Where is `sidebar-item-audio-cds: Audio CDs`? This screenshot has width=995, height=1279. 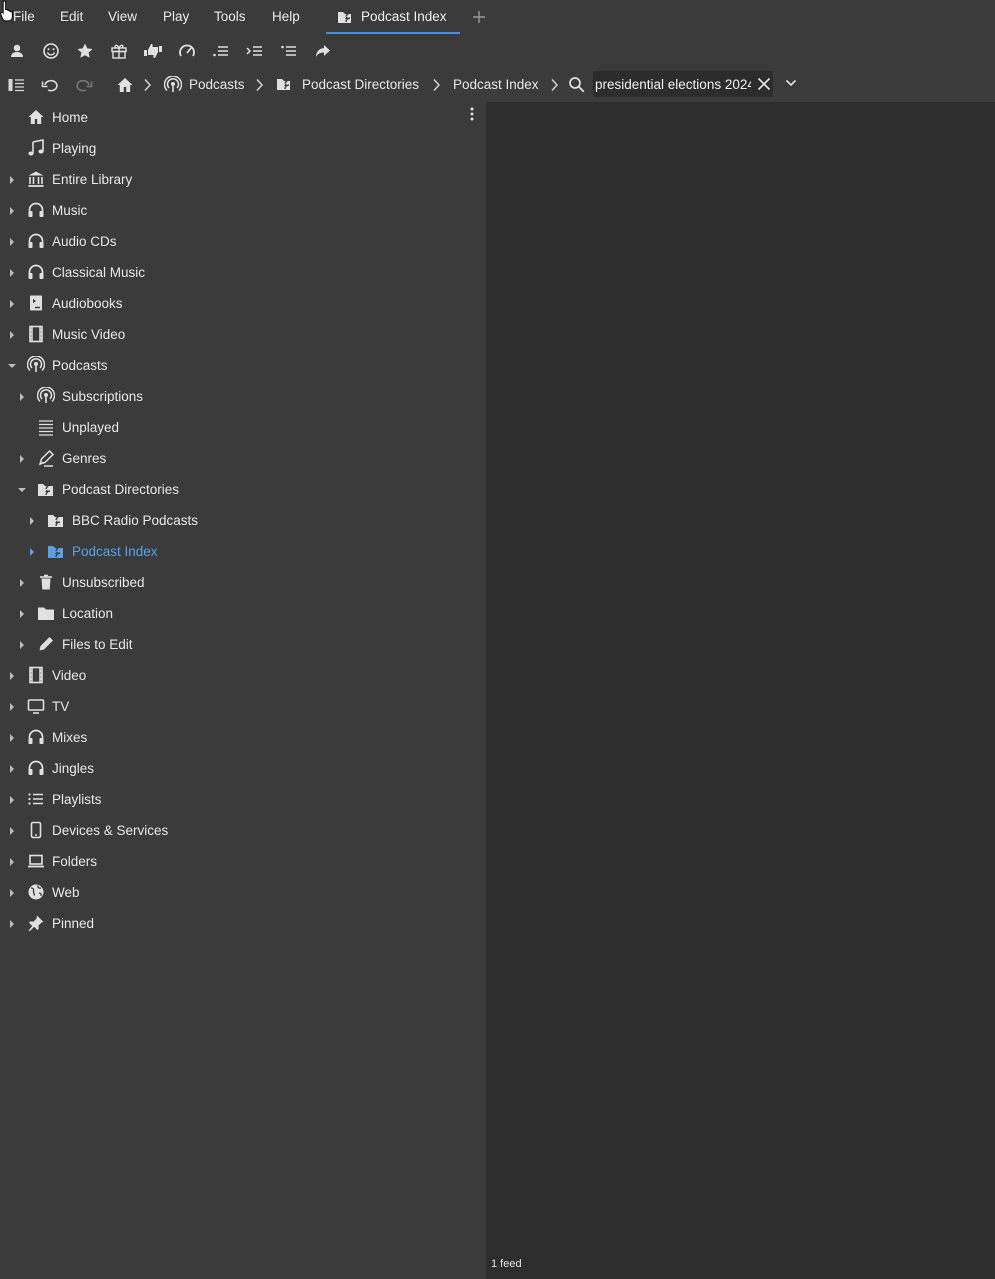
sidebar-item-audio-cds: Audio CDs is located at coordinates (242, 241).